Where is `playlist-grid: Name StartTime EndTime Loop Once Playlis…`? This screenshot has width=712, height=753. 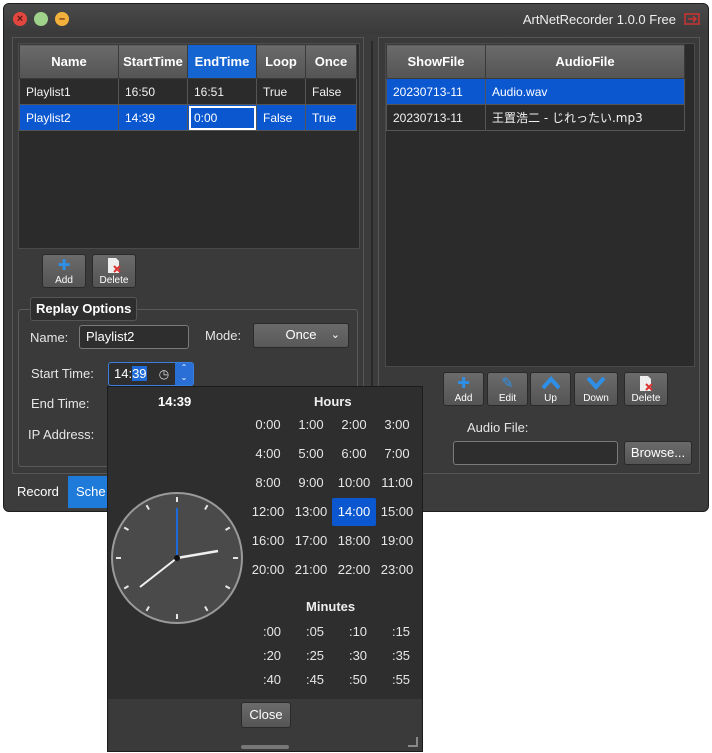 playlist-grid: Name StartTime EndTime Loop Once Playlis… is located at coordinates (189, 146).